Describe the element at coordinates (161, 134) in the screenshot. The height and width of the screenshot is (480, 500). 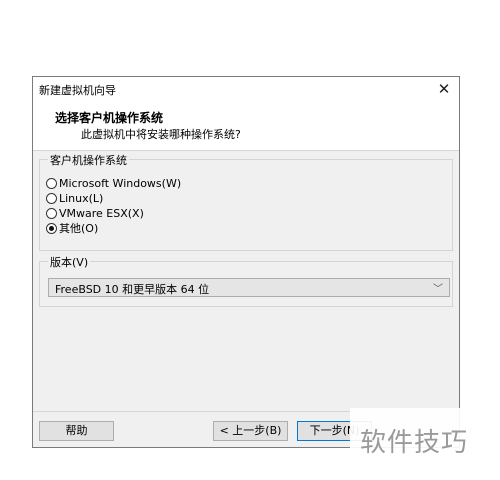
I see `page-subtitle: 此虚拟机中将安装哪种操作系统?` at that location.